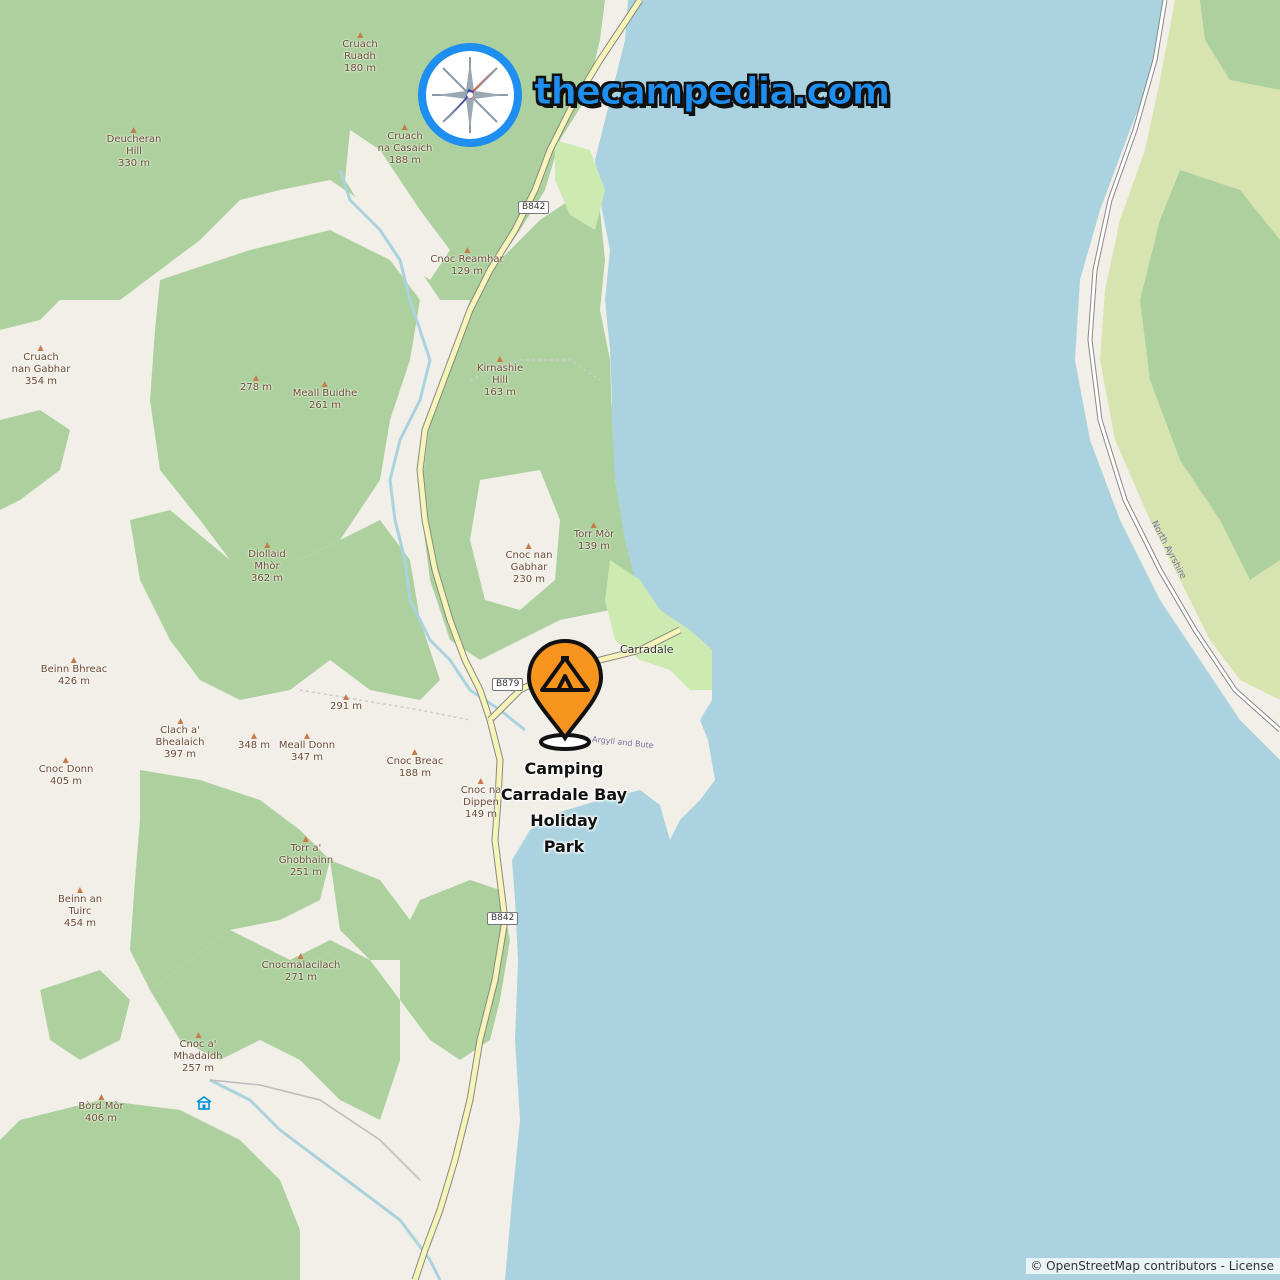 The width and height of the screenshot is (1280, 1280). What do you see at coordinates (325, 396) in the screenshot?
I see `peak-meall-buidhe: Meall Buidhe 261 m` at bounding box center [325, 396].